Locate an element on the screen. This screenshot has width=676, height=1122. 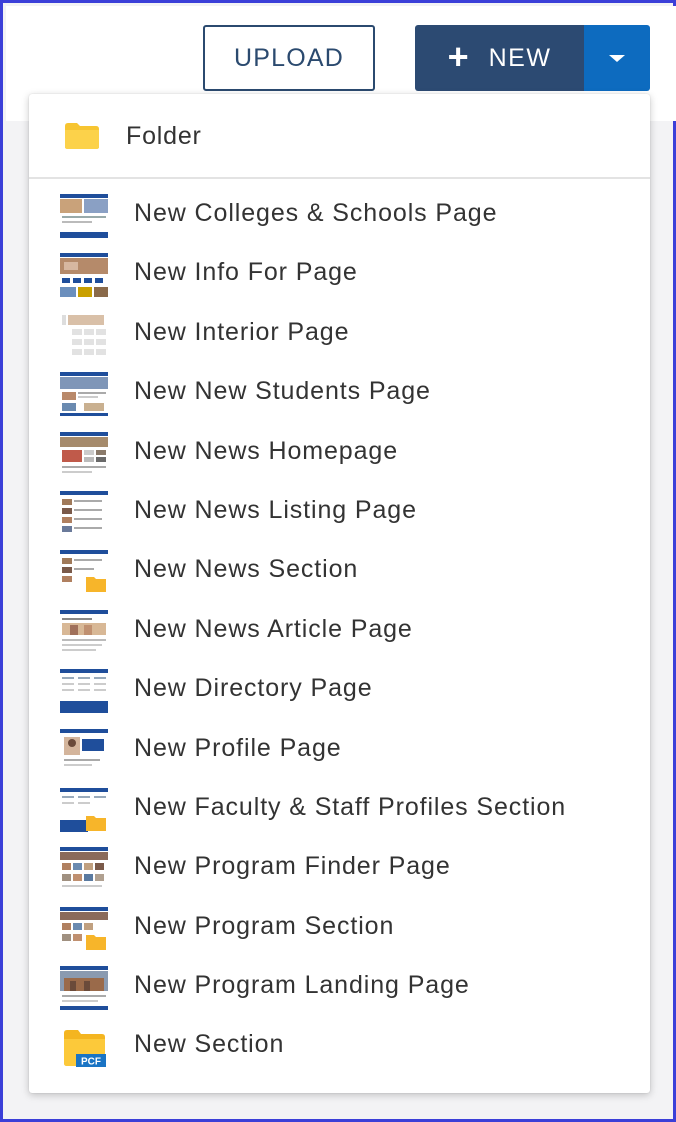
folder-icon is located at coordinates (82, 136).